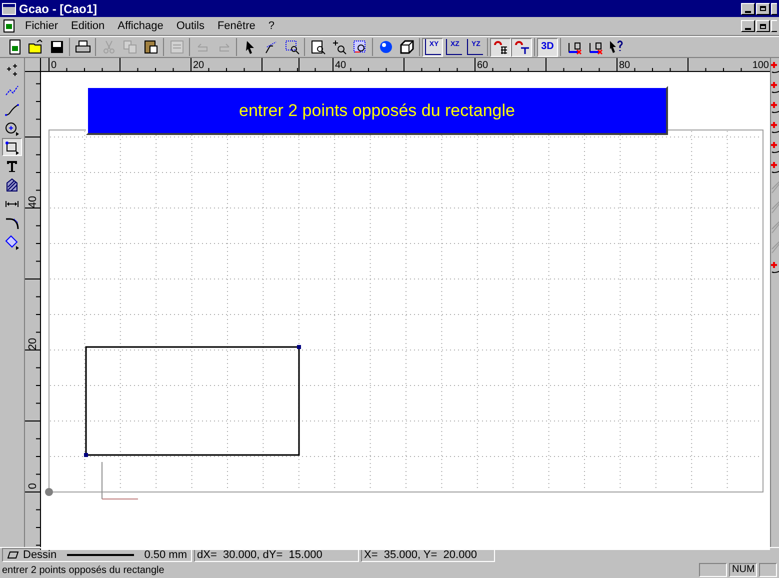 This screenshot has height=578, width=779. What do you see at coordinates (100, 555) in the screenshot?
I see `line-sample` at bounding box center [100, 555].